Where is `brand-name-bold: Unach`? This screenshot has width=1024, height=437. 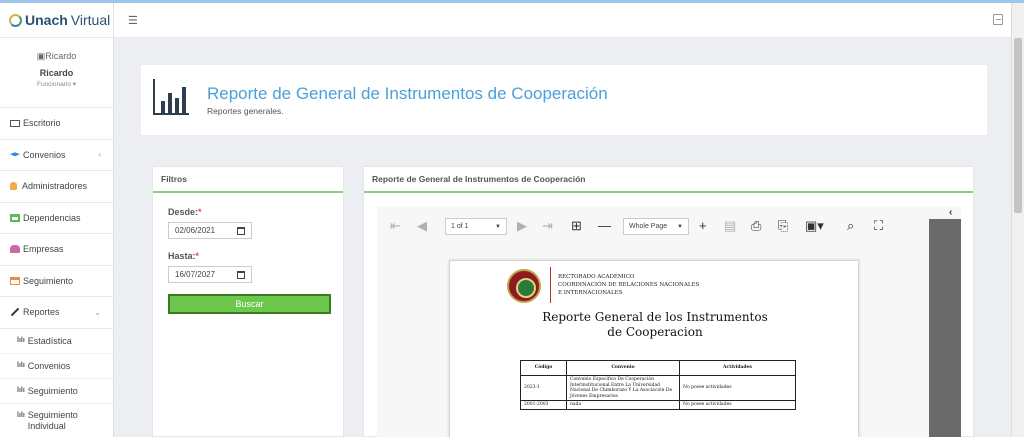 brand-name-bold: Unach is located at coordinates (46, 20).